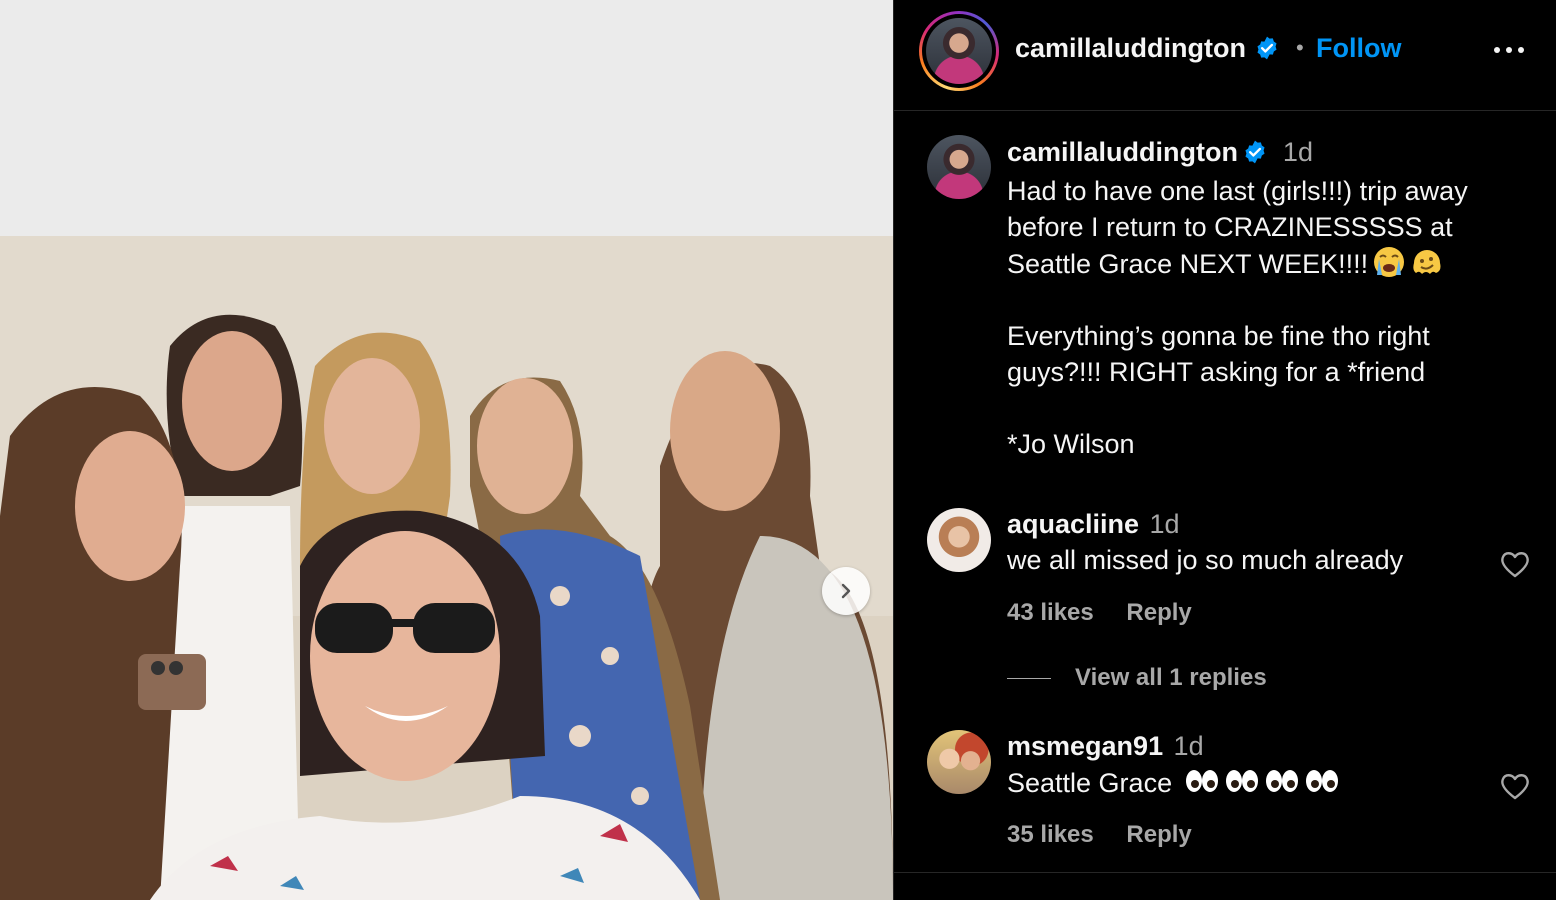 This screenshot has height=900, width=1556. I want to click on caption-line-3: *Jo Wilson, so click(1071, 444).